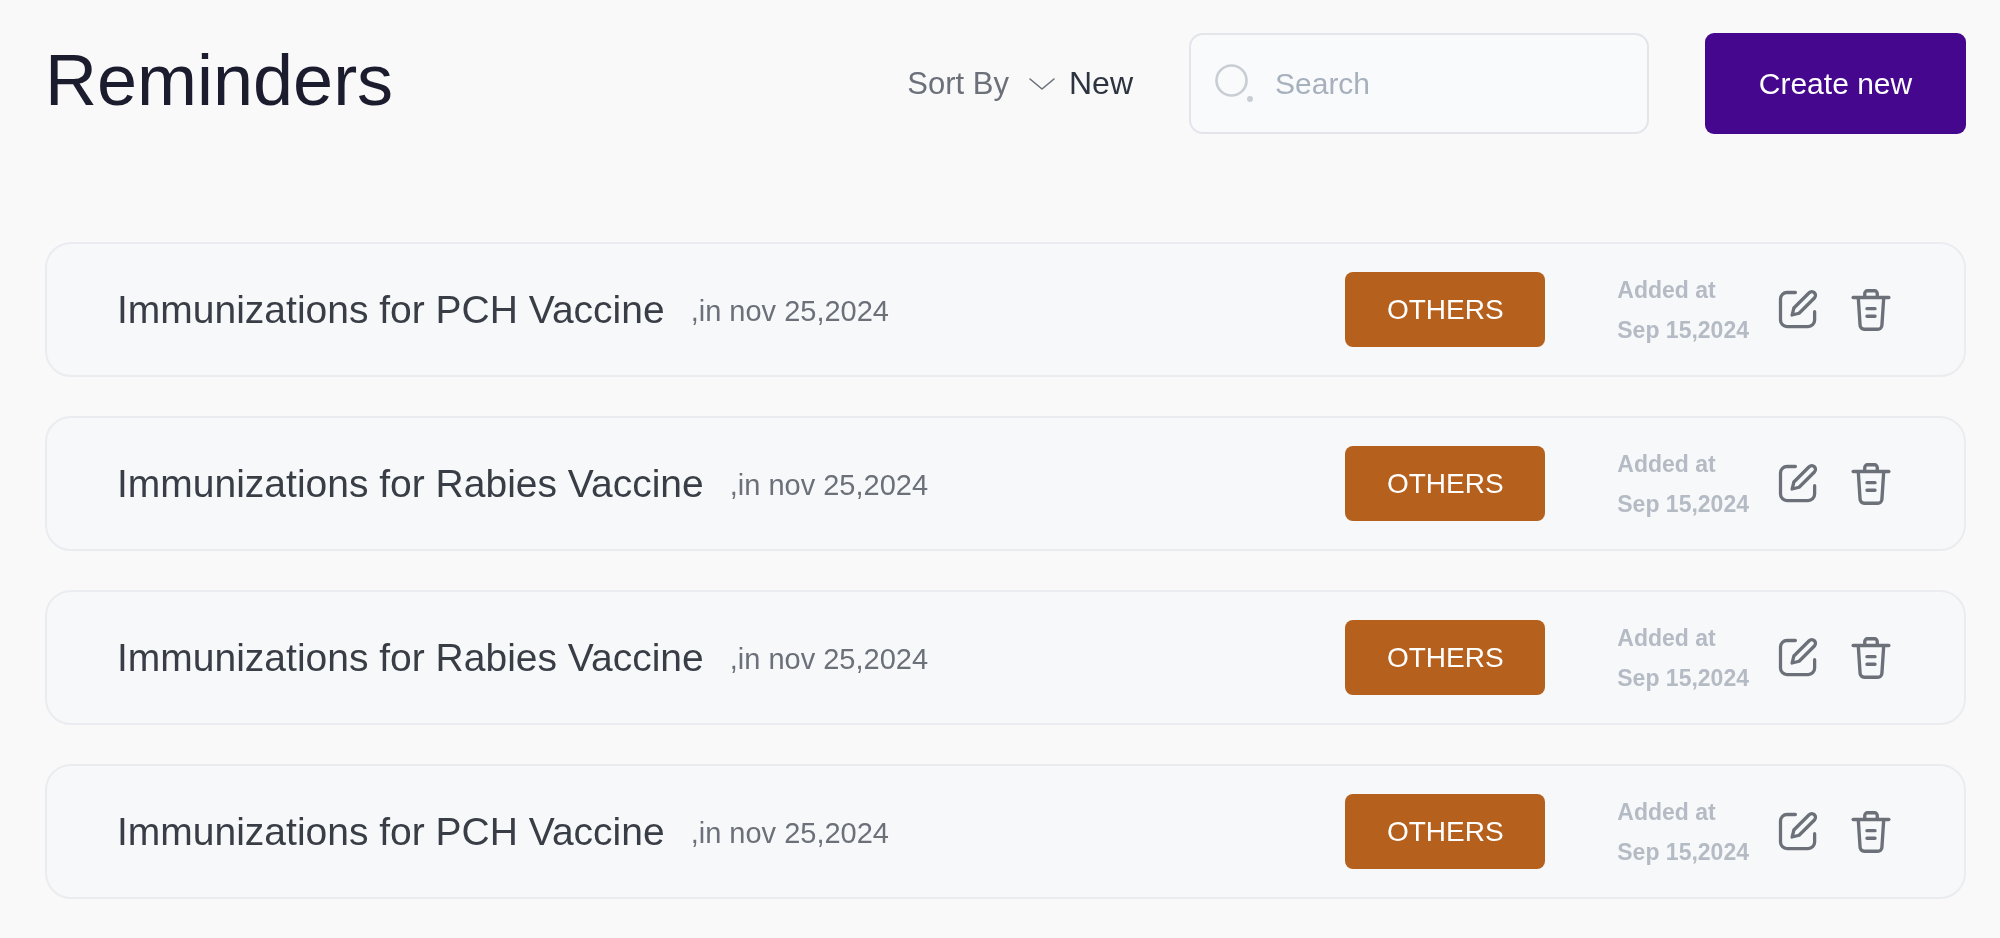 This screenshot has width=2000, height=938. Describe the element at coordinates (1042, 83) in the screenshot. I see `chevron-down-icon` at that location.